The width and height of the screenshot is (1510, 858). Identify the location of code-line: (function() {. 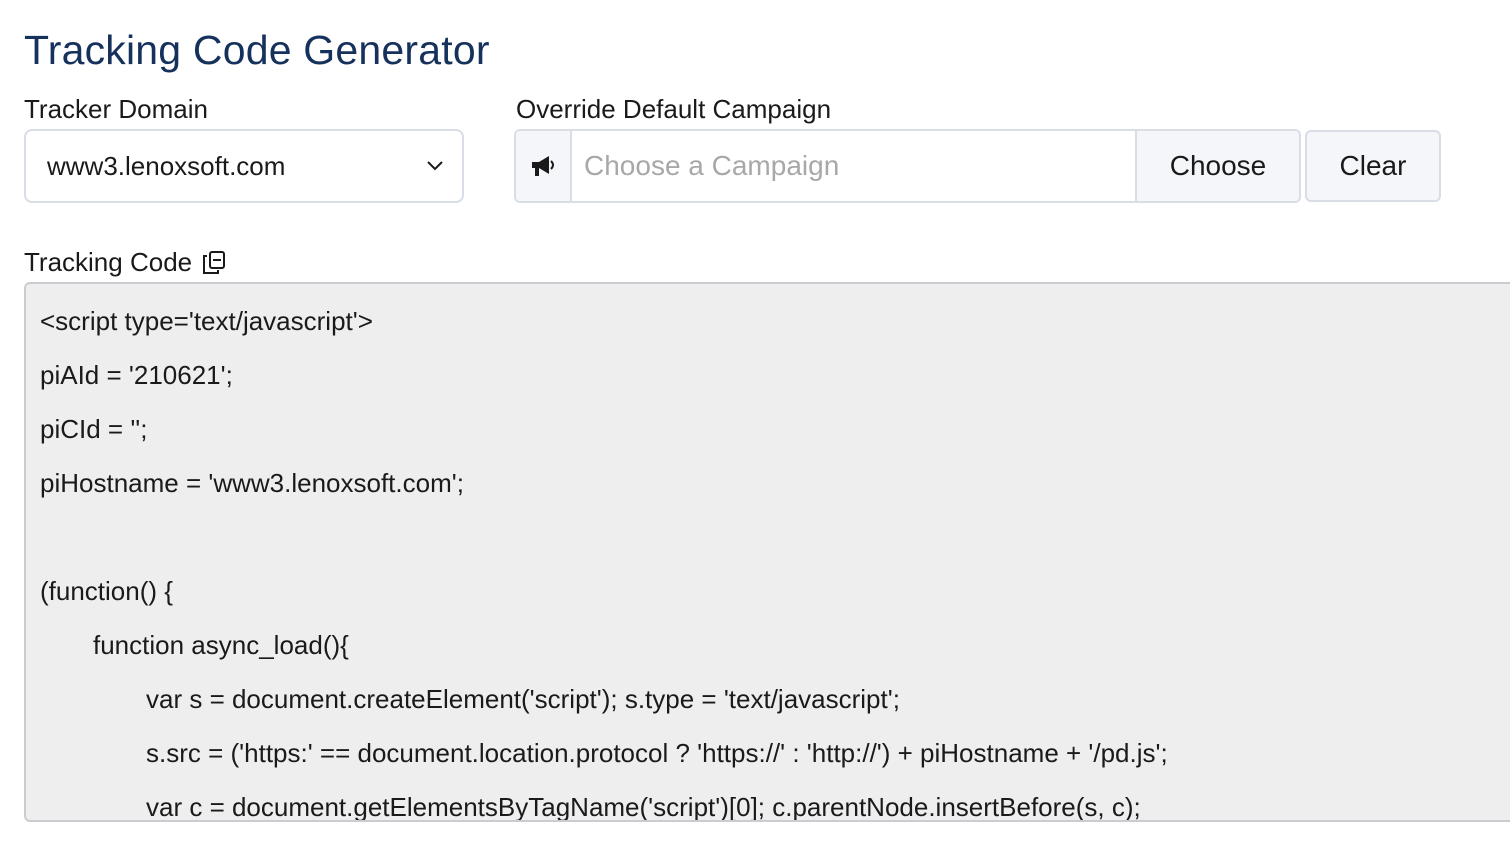
(106, 591).